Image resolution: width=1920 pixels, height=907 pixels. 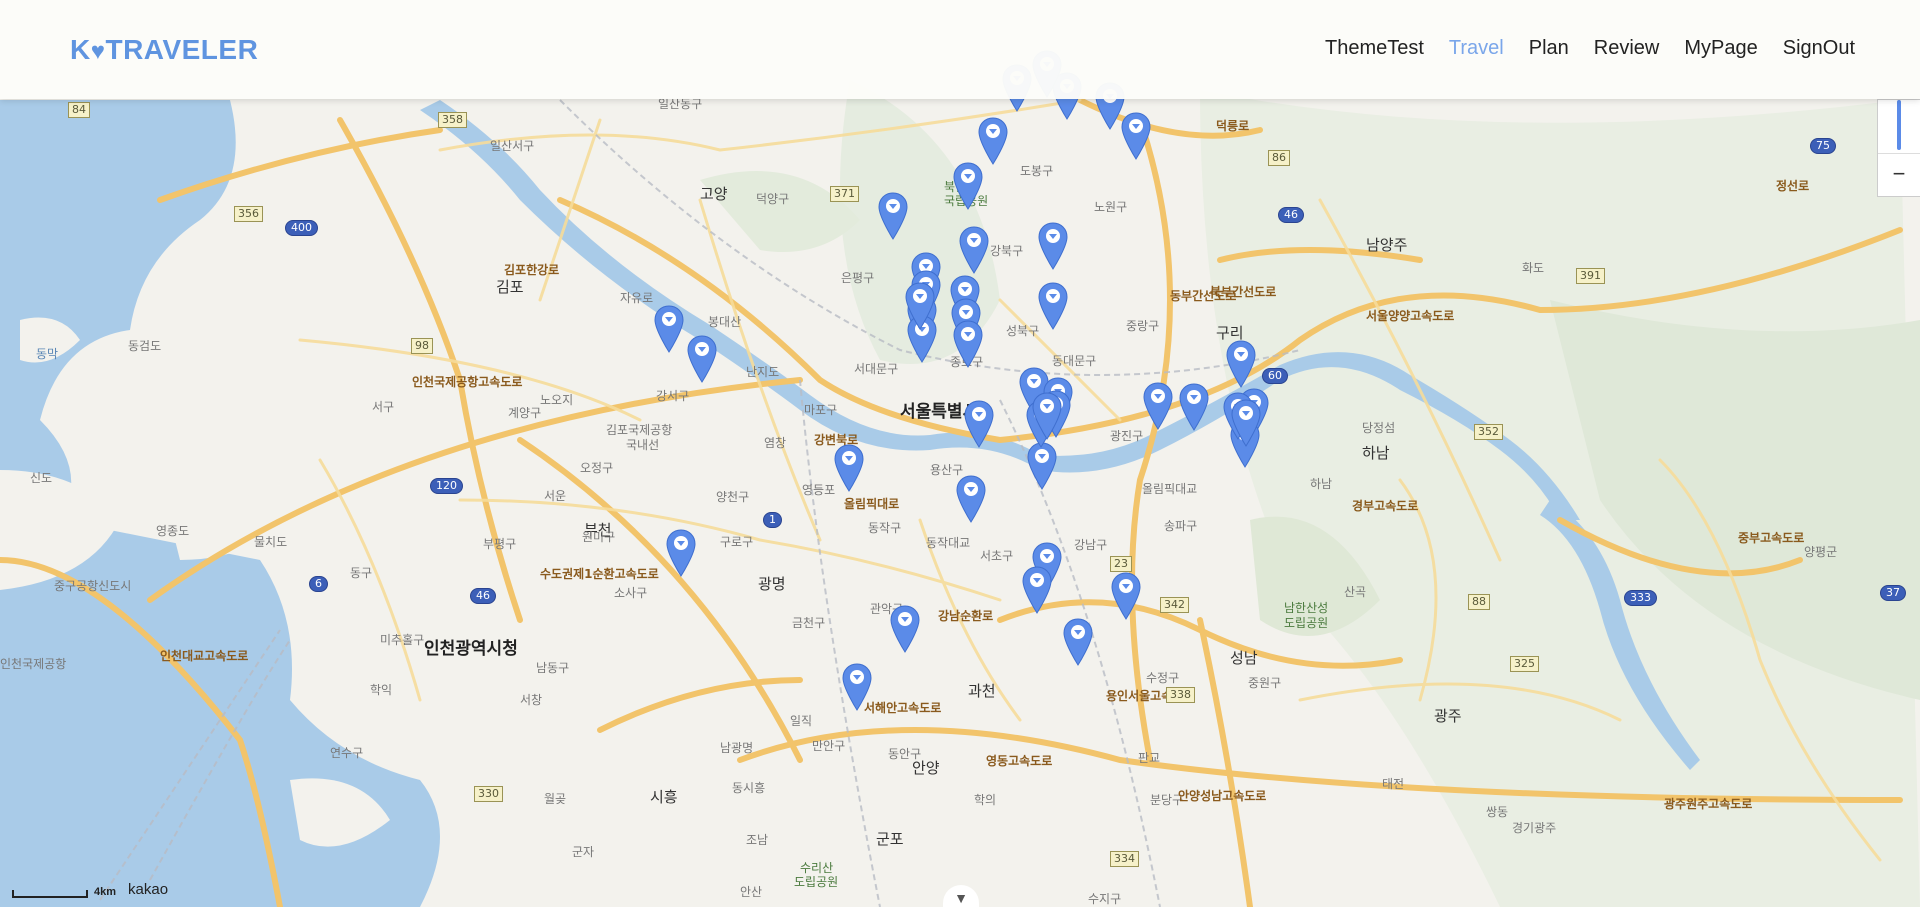 What do you see at coordinates (872, 504) in the screenshot?
I see `road-olympic: 올림픽대로` at bounding box center [872, 504].